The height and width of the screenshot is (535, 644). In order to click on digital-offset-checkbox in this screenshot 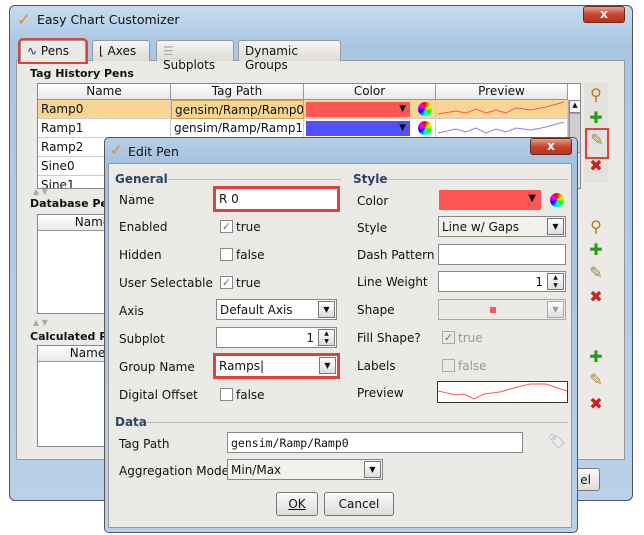, I will do `click(226, 394)`.